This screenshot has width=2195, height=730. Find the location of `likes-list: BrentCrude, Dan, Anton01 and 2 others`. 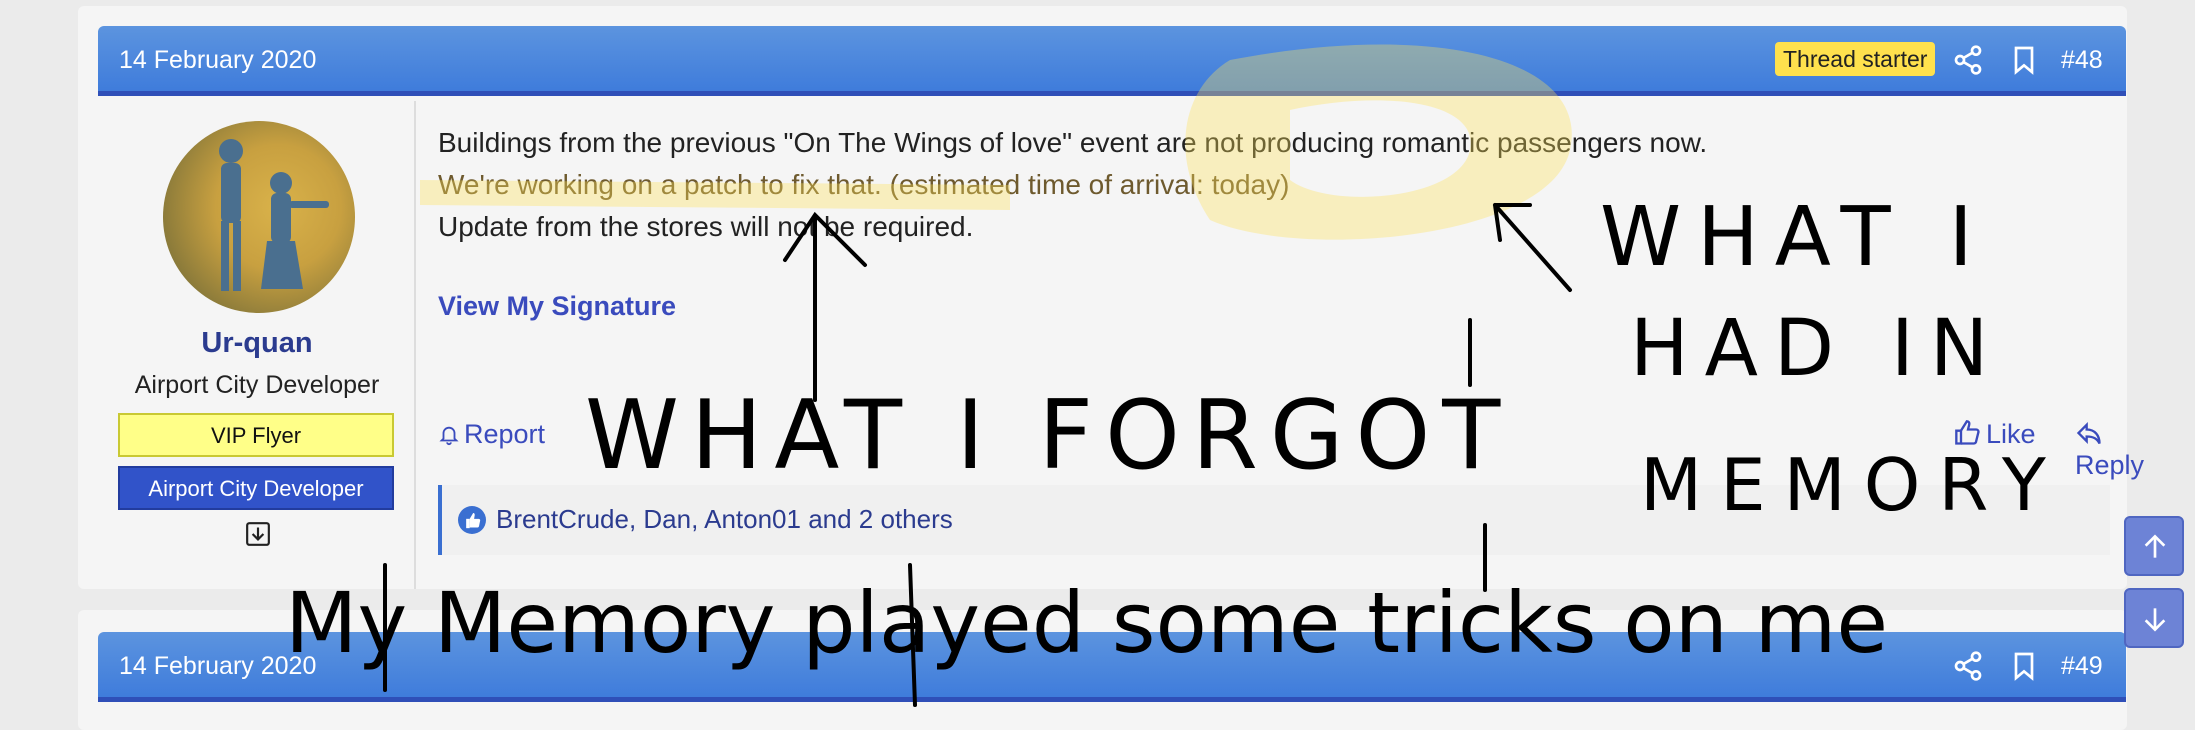

likes-list: BrentCrude, Dan, Anton01 and 2 others is located at coordinates (724, 519).